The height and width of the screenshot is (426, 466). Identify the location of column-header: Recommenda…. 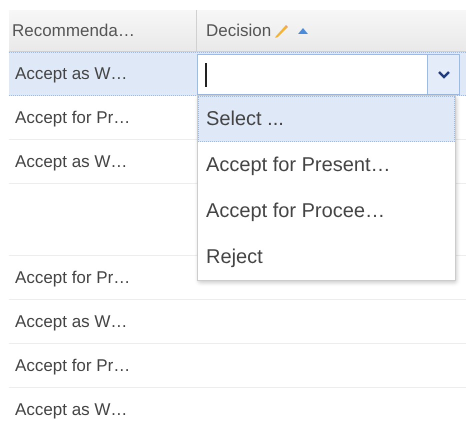
(103, 30).